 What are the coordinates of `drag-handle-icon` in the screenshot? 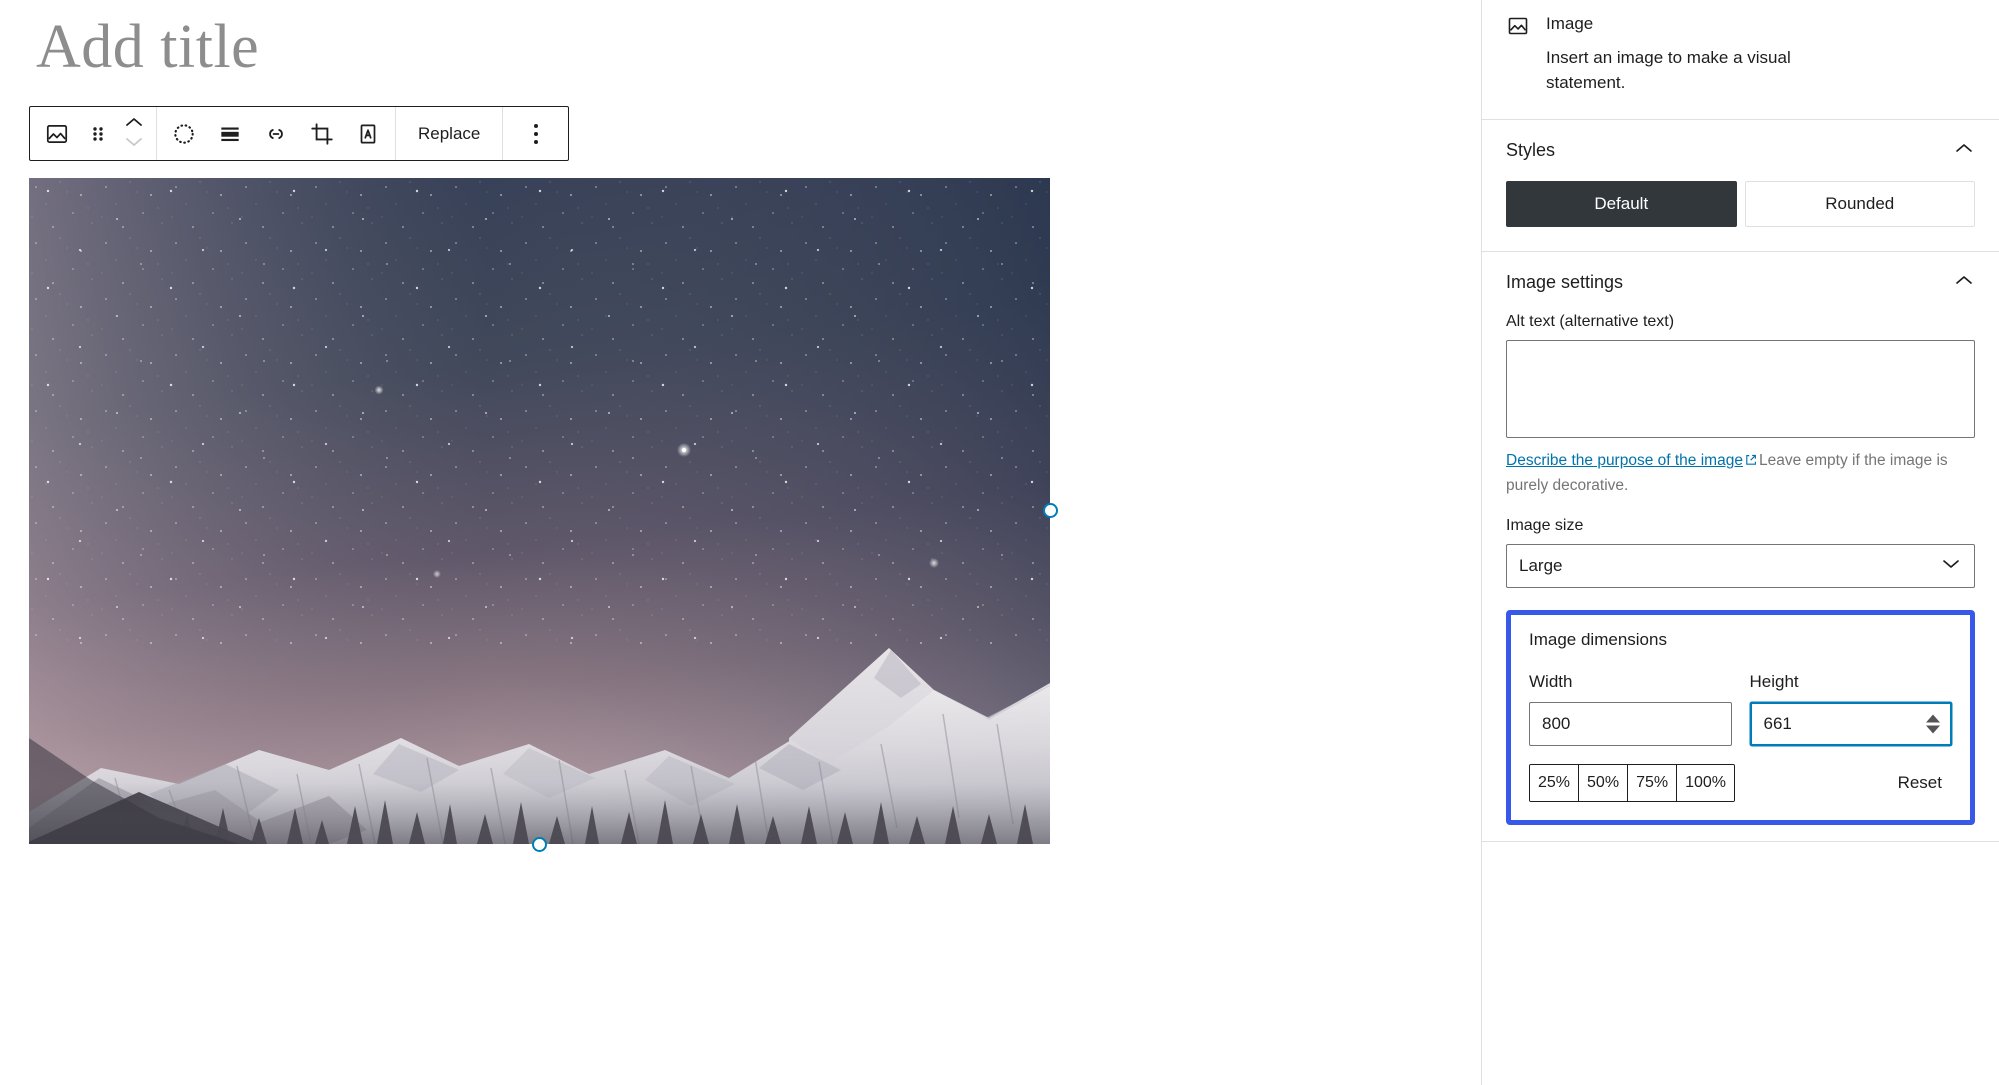 It's located at (98, 133).